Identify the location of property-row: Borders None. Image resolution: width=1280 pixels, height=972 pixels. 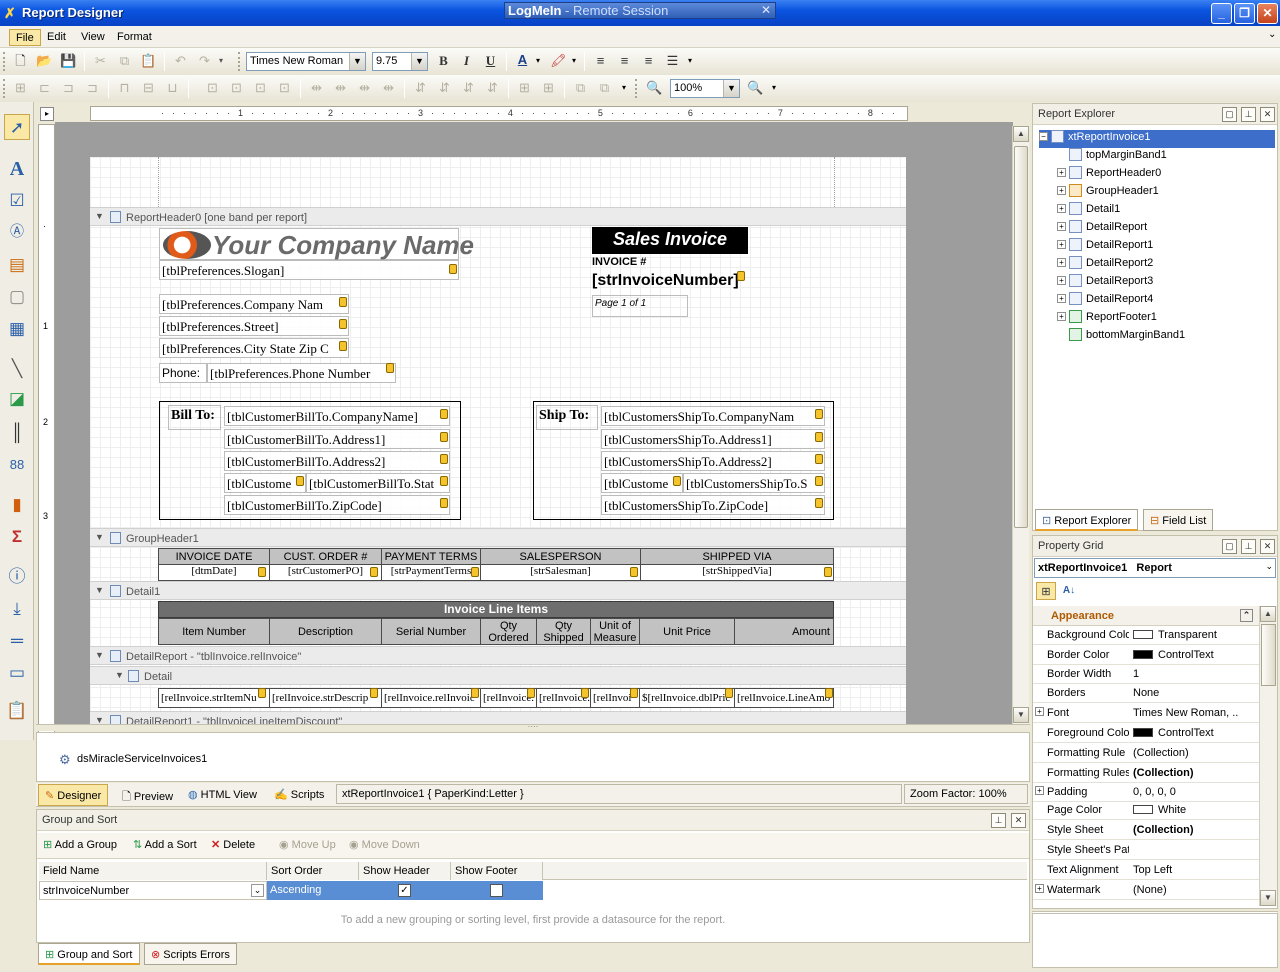
(1146, 693).